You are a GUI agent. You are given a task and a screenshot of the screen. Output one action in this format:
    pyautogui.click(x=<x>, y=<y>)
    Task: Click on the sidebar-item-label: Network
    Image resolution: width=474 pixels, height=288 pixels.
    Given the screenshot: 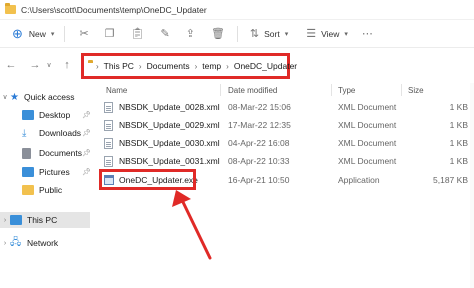 What is the action you would take?
    pyautogui.click(x=43, y=243)
    